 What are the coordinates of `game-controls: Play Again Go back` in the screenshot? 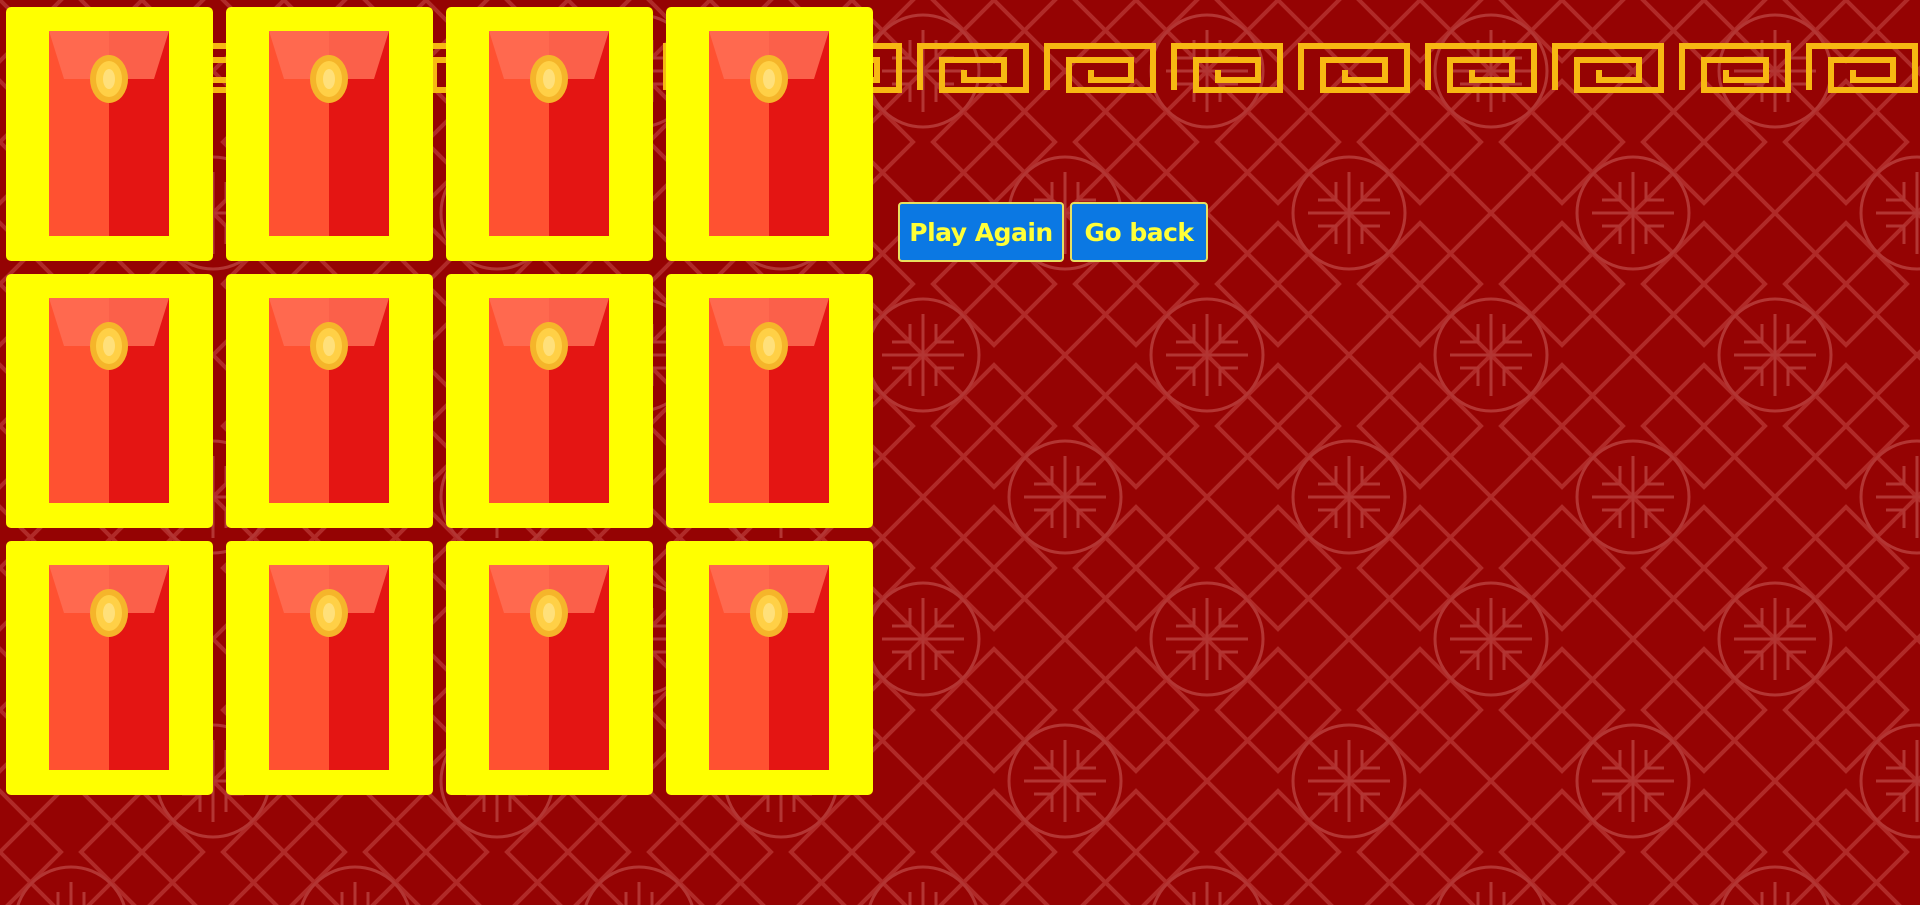 It's located at (1053, 232).